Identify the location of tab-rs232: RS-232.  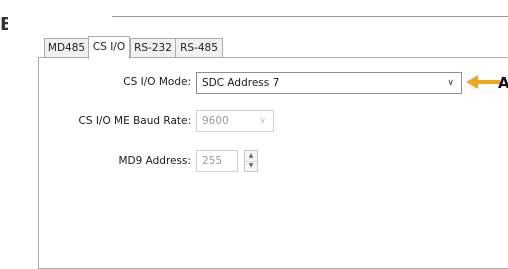
(153, 47).